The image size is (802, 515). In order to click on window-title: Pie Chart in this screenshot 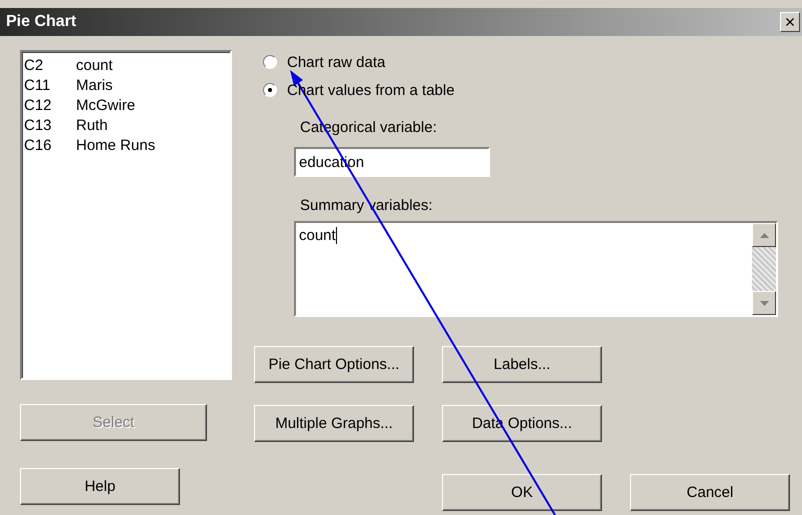, I will do `click(41, 22)`.